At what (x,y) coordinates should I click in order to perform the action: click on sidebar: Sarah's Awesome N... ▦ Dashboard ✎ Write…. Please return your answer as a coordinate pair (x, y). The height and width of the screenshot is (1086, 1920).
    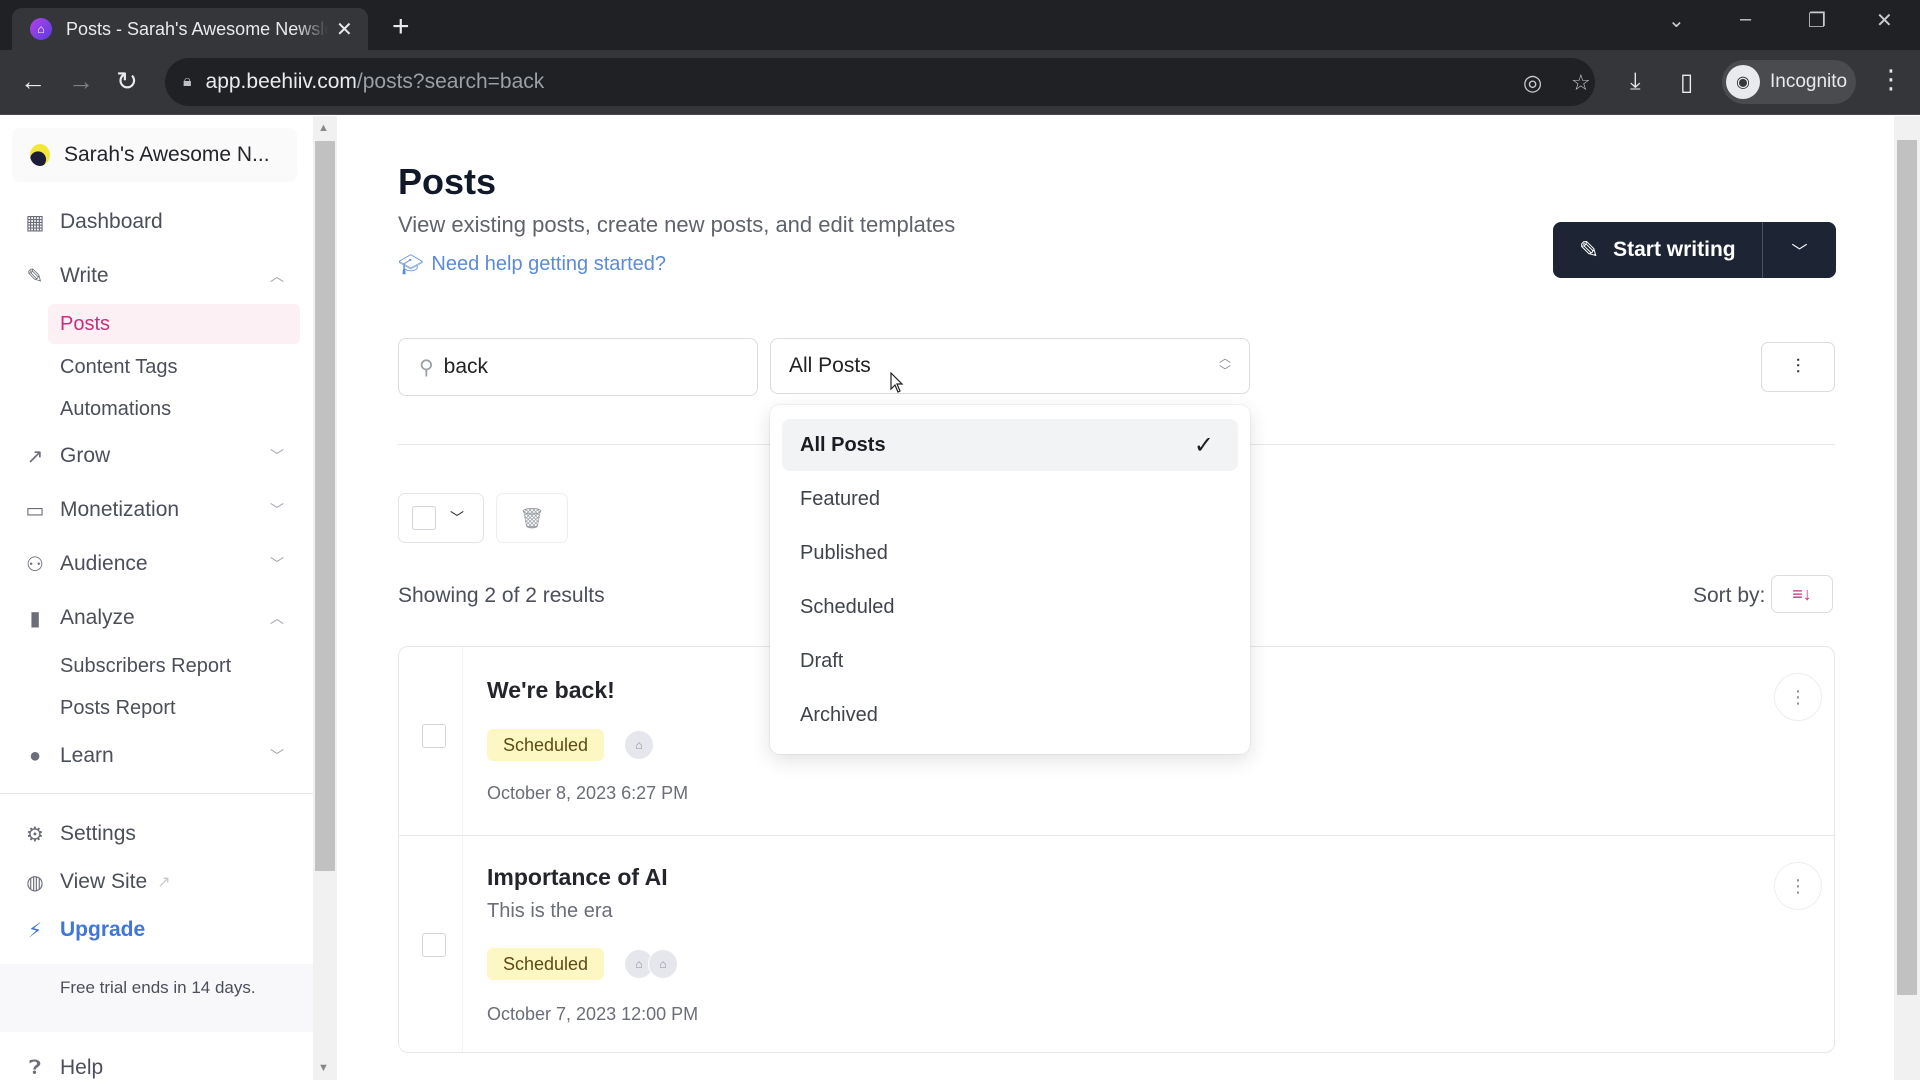
    Looking at the image, I should click on (156, 598).